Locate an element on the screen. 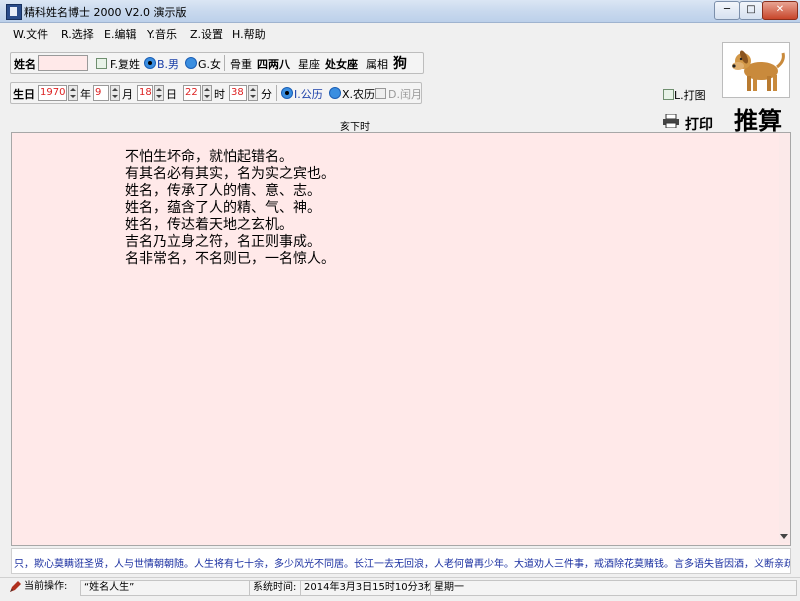 The image size is (800, 601). solar-calendar-label: I.公历 is located at coordinates (308, 94).